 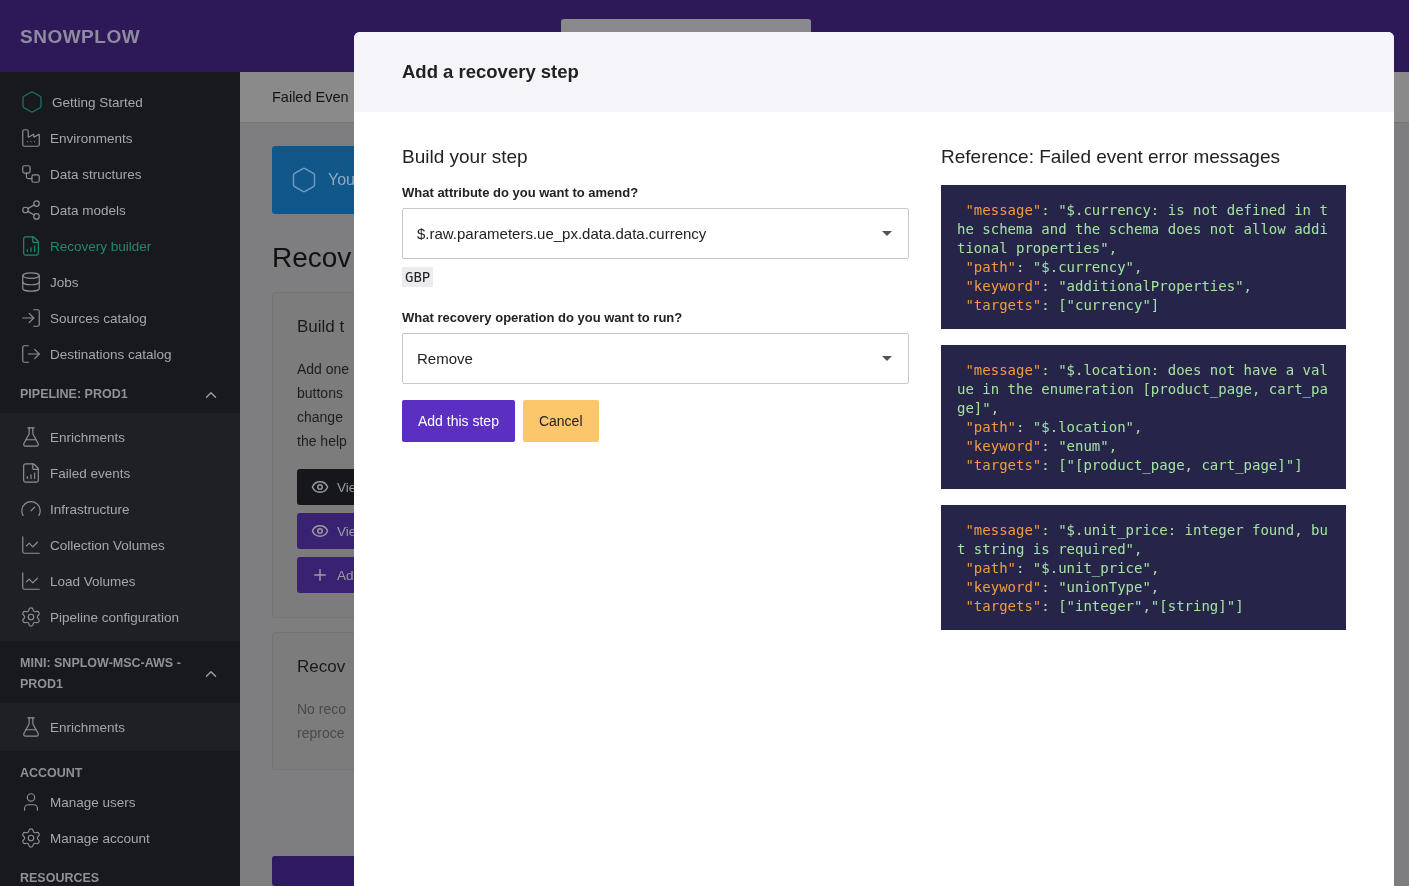 What do you see at coordinates (120, 437) in the screenshot?
I see `sidebar-item: Enrichments` at bounding box center [120, 437].